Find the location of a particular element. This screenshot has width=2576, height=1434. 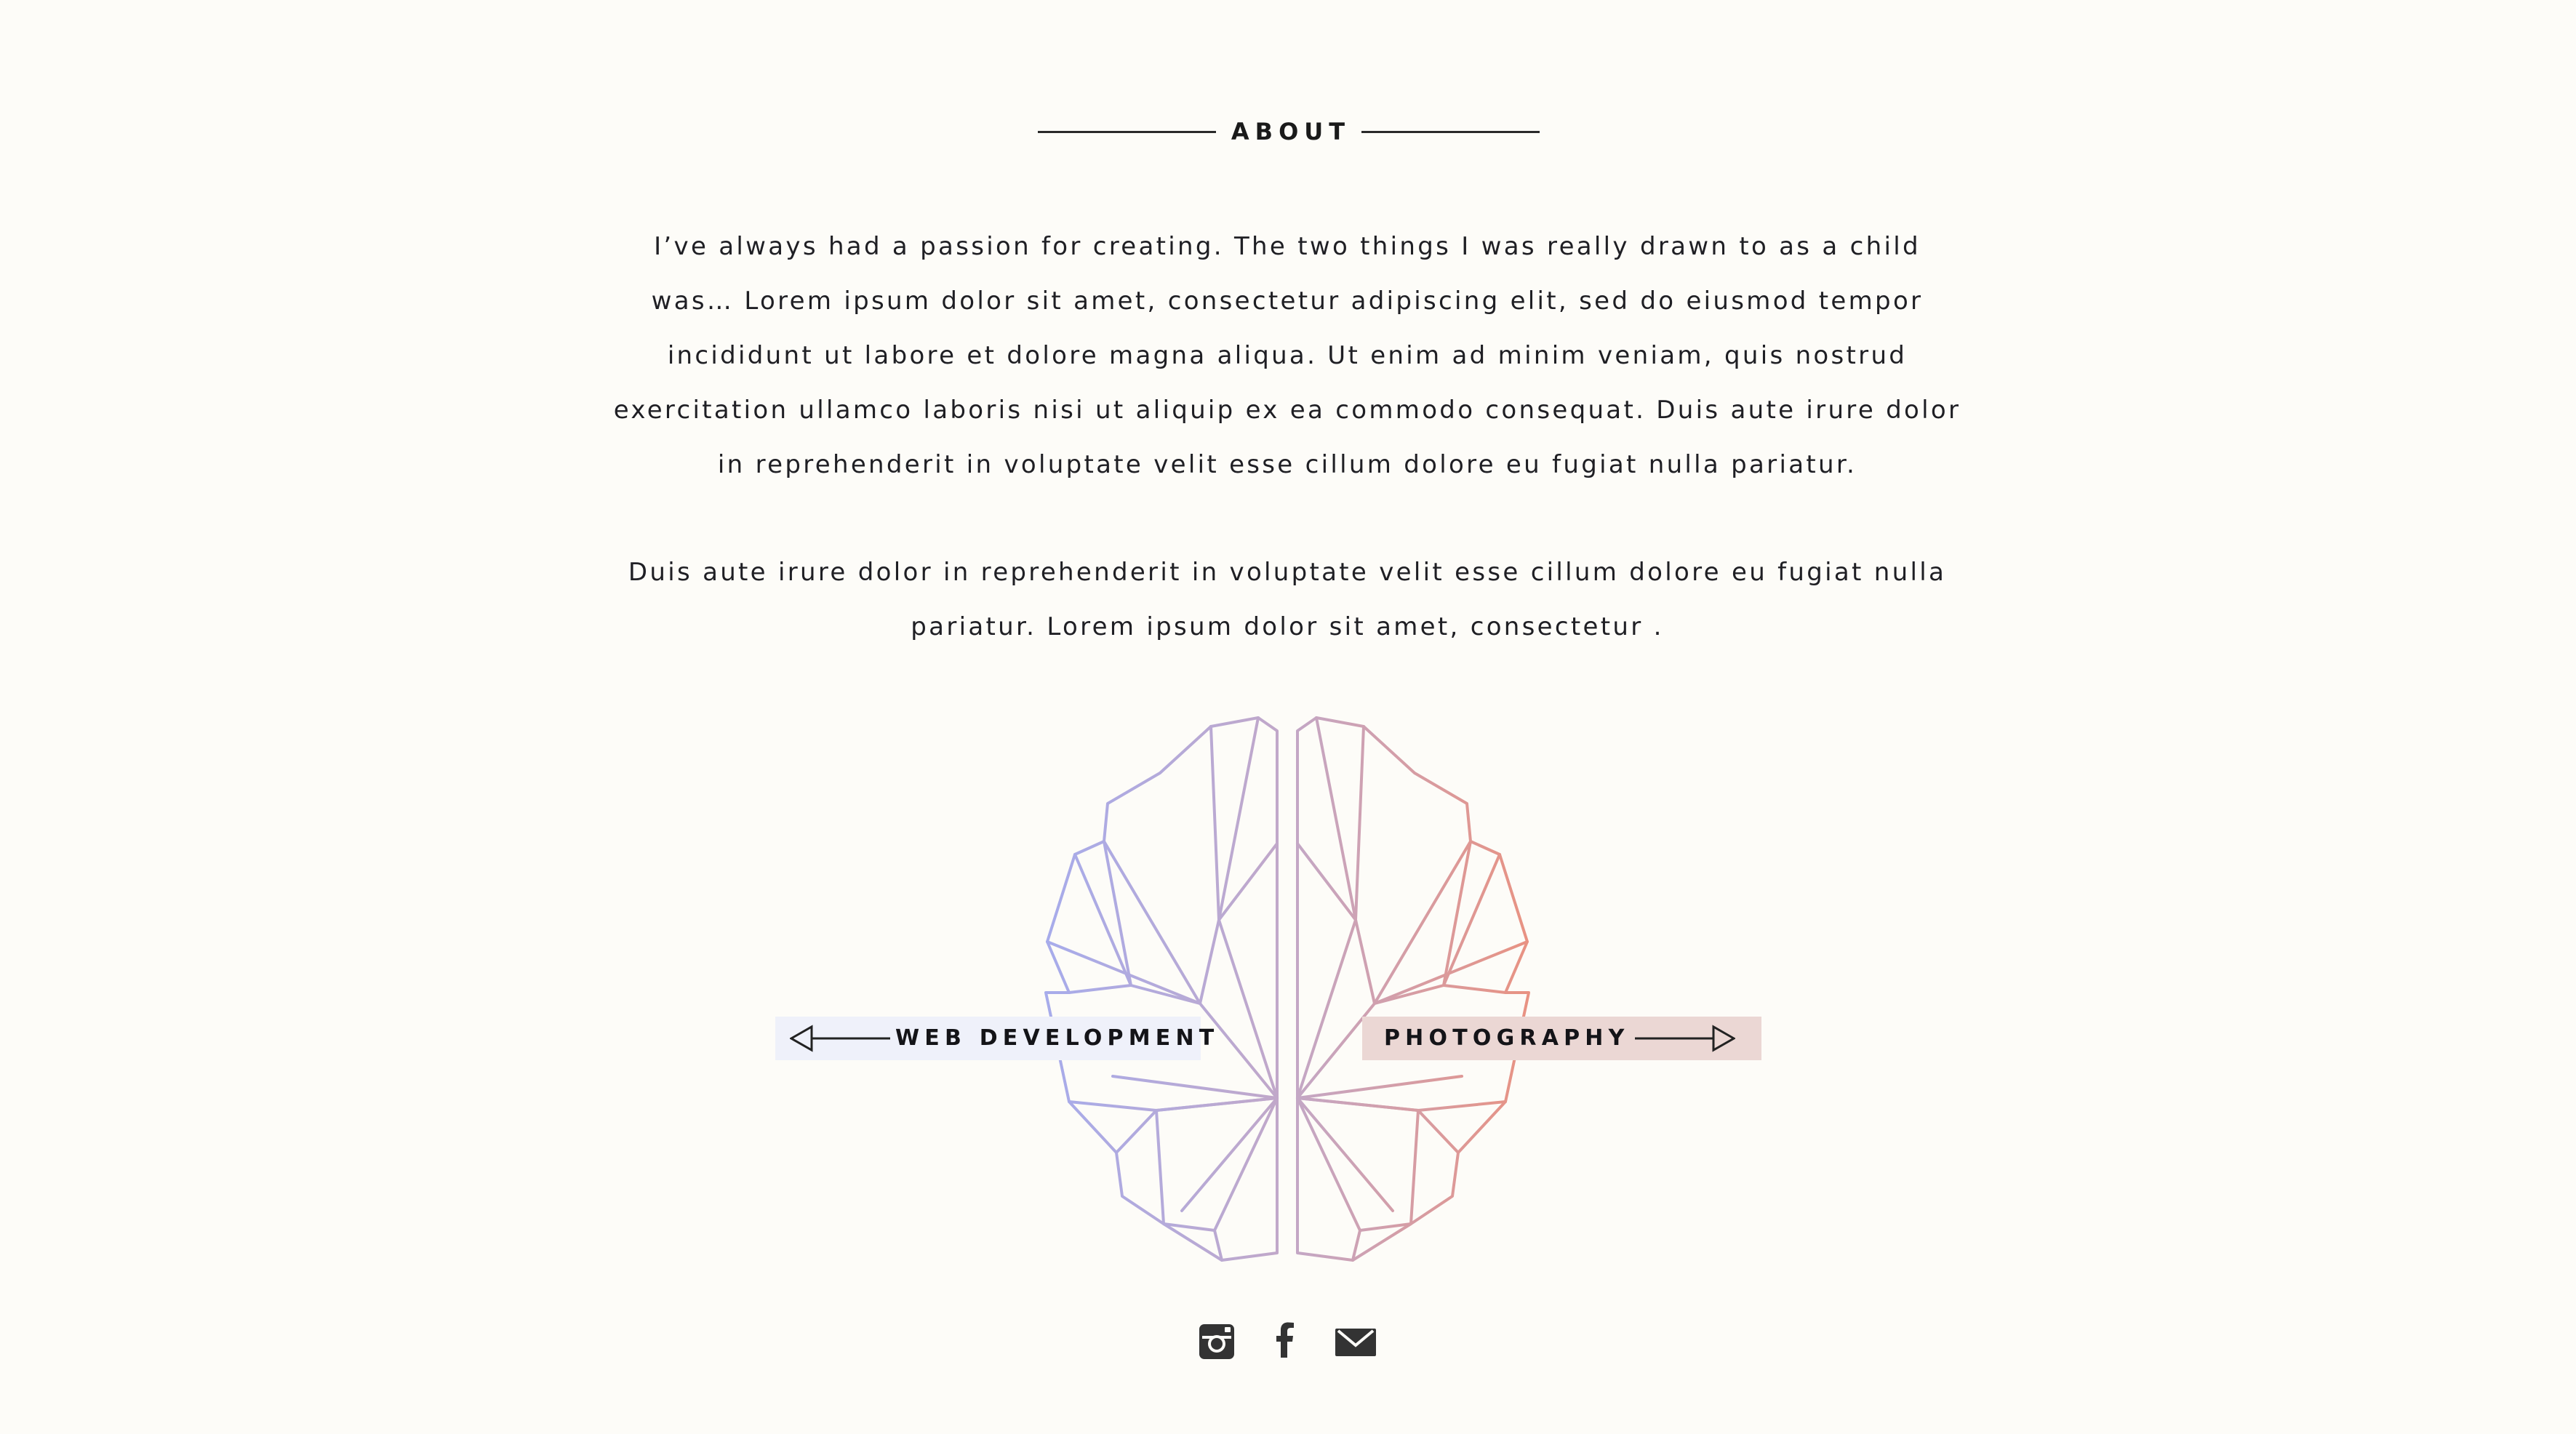

instagram-icon is located at coordinates (1217, 1341).